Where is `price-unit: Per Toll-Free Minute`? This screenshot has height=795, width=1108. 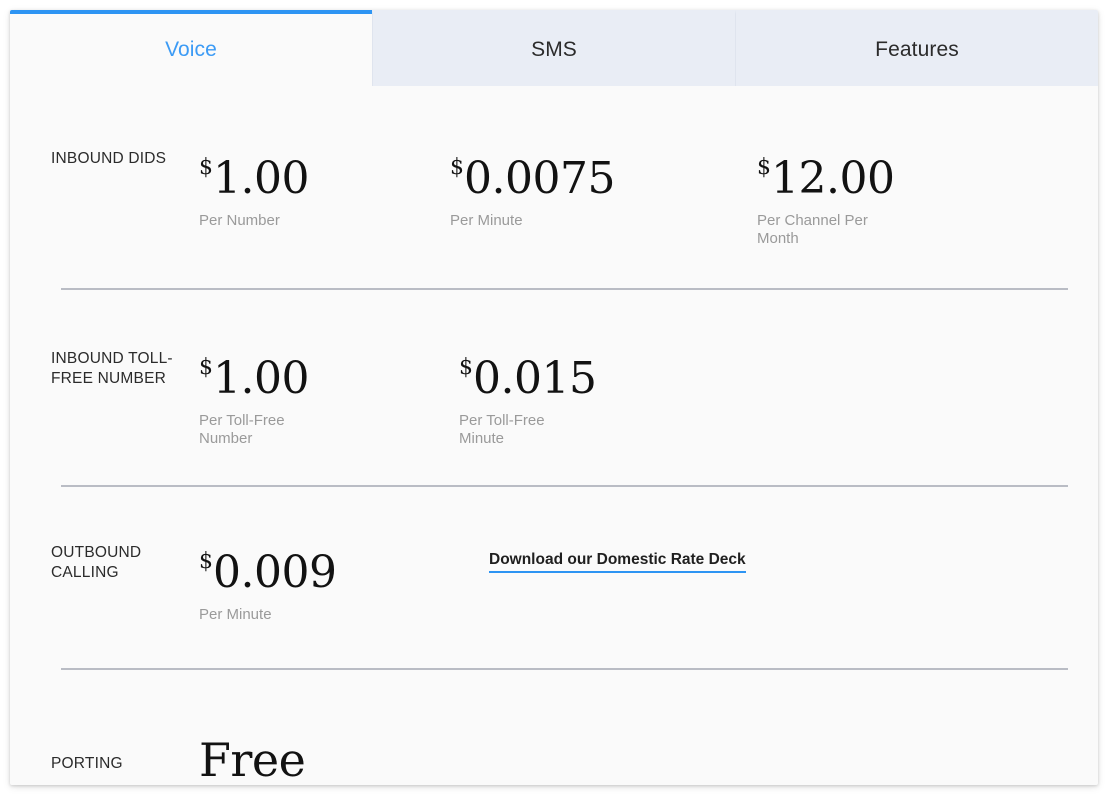
price-unit: Per Toll-Free Minute is located at coordinates (502, 429).